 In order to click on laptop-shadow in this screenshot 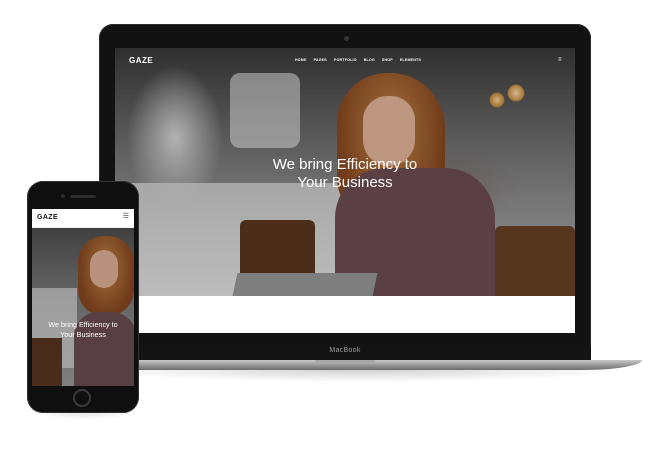, I will do `click(360, 376)`.